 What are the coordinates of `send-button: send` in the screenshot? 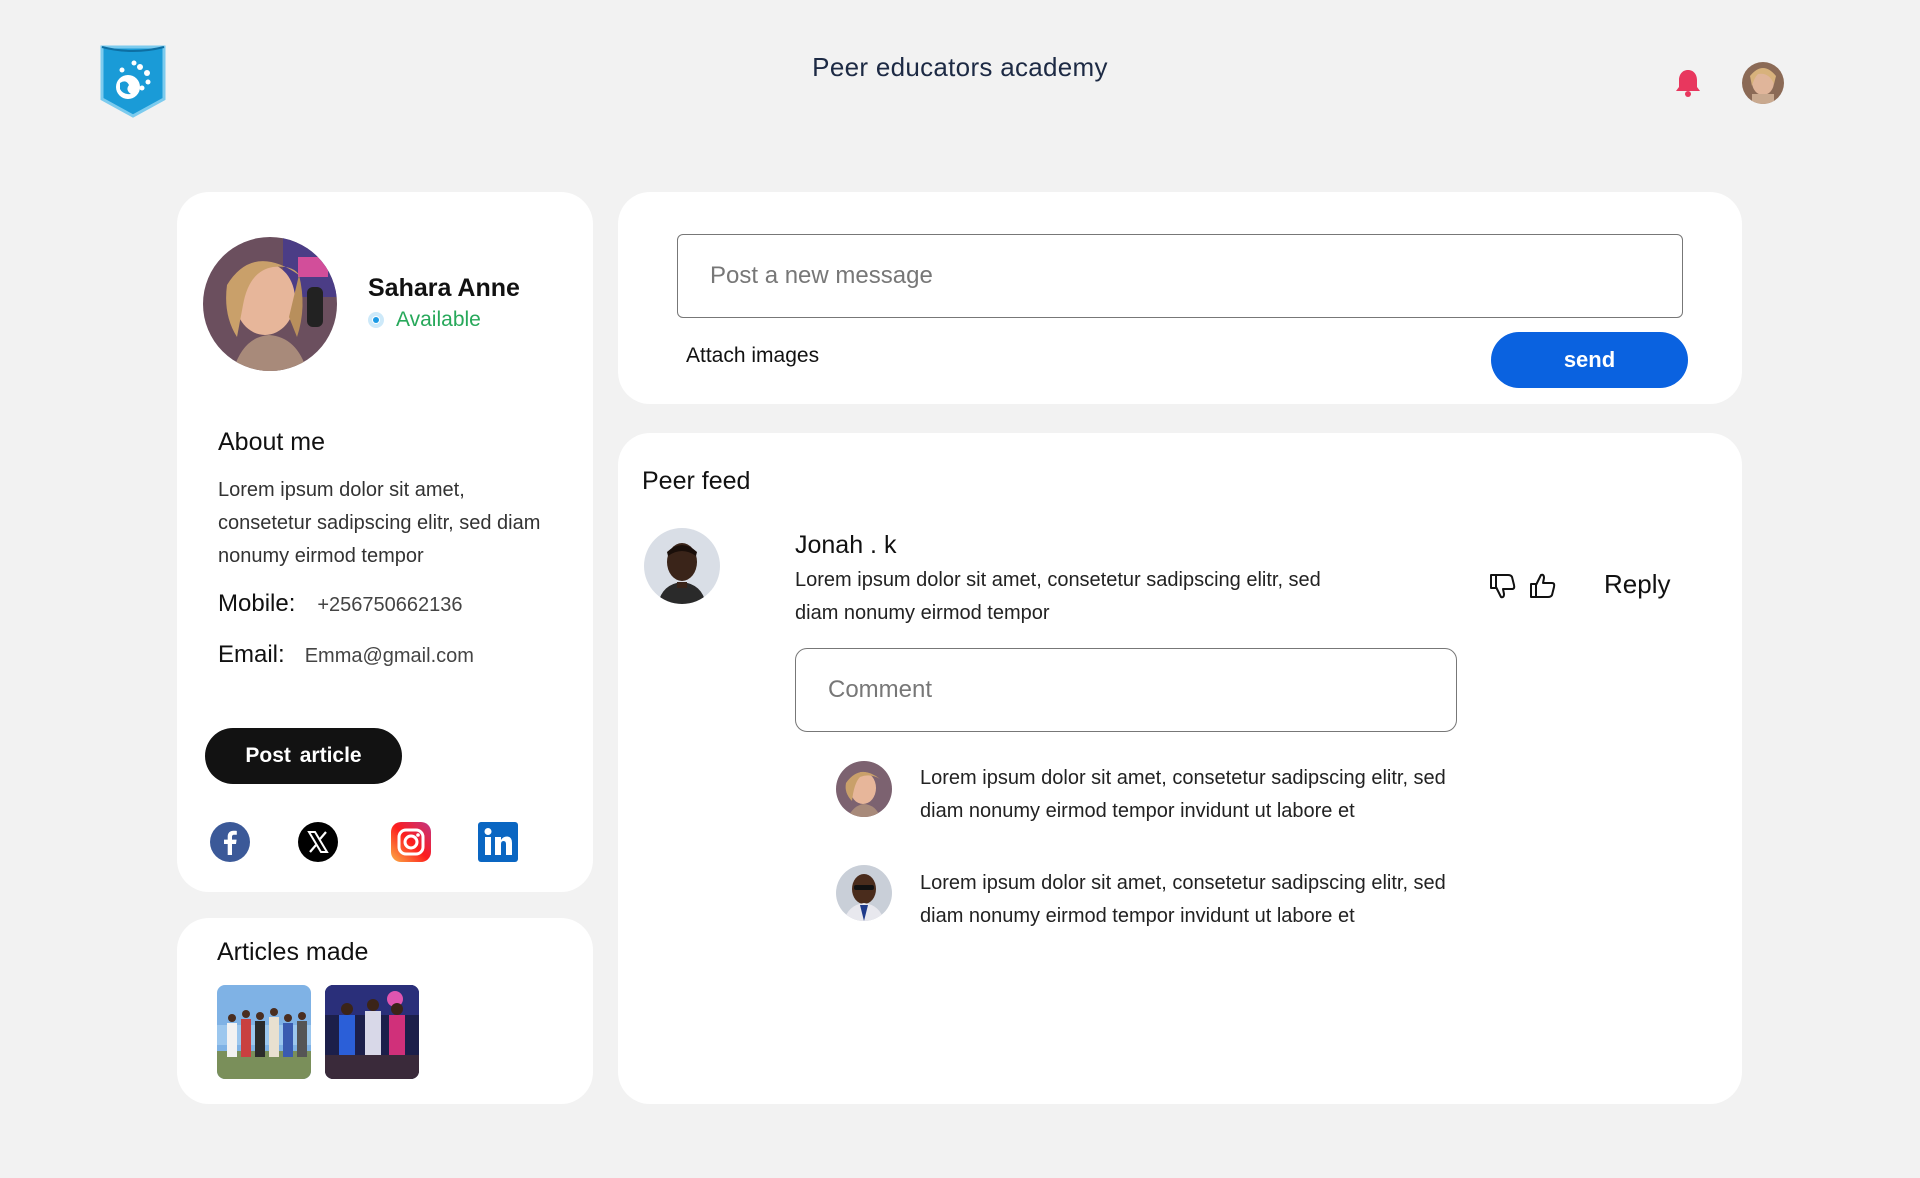 It's located at (1589, 360).